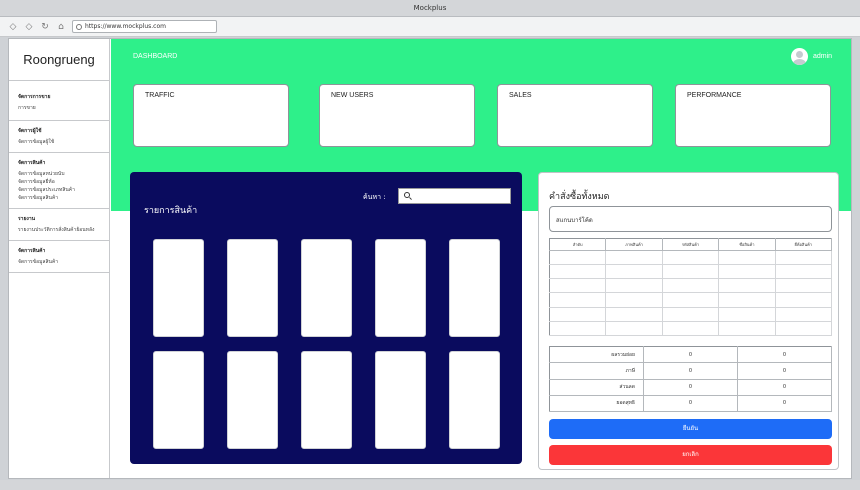 Image resolution: width=860 pixels, height=490 pixels. Describe the element at coordinates (352, 95) in the screenshot. I see `card-label: NEW USERS` at that location.